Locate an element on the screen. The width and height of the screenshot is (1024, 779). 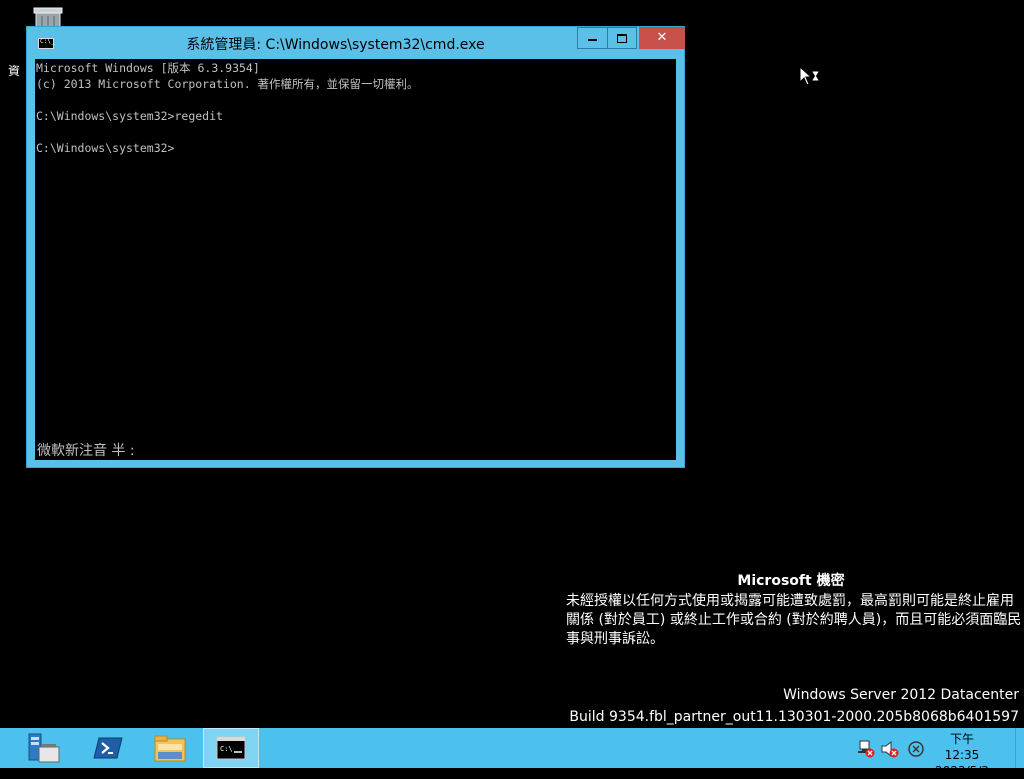
maximize-button is located at coordinates (622, 38).